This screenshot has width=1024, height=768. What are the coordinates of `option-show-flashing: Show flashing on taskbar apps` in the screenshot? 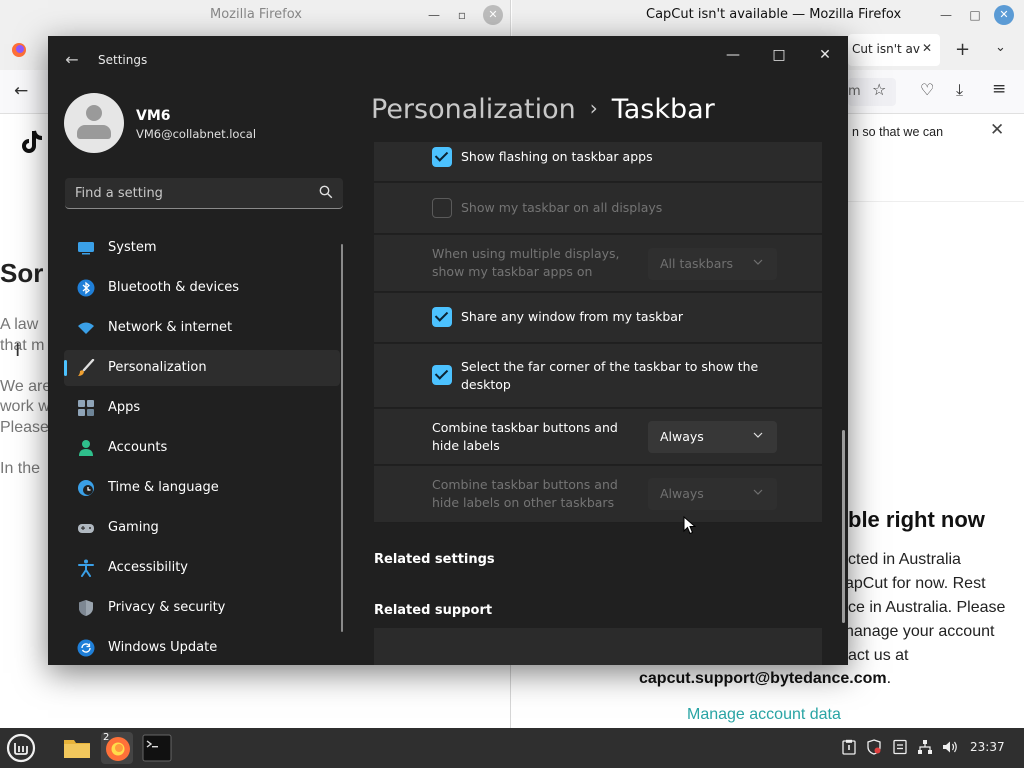 It's located at (598, 162).